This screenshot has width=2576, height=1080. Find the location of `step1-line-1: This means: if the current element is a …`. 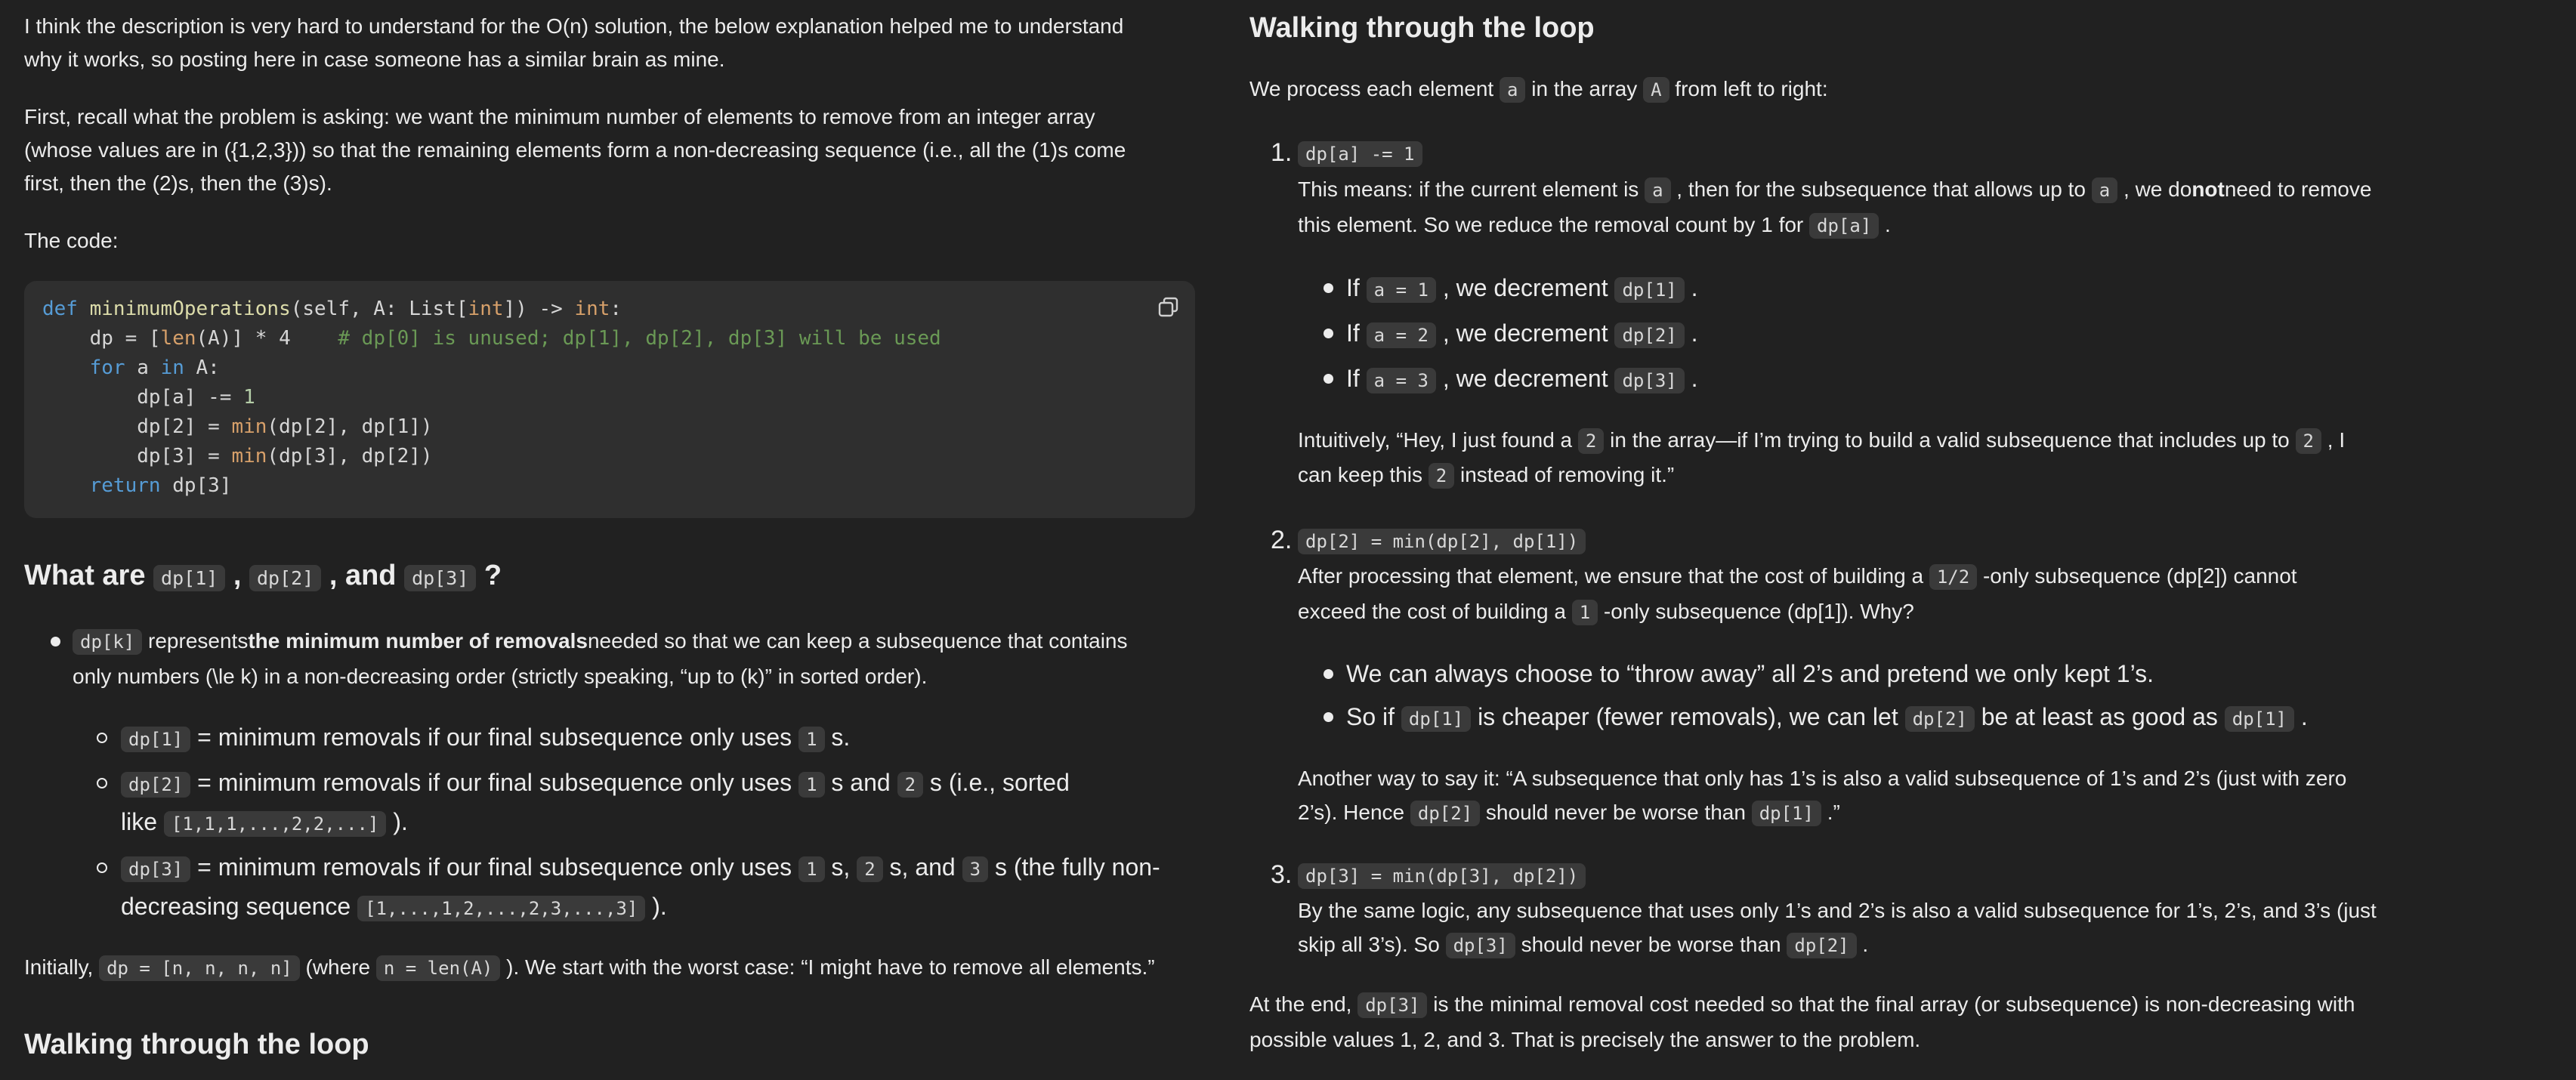

step1-line-1: This means: if the current element is a … is located at coordinates (1834, 190).